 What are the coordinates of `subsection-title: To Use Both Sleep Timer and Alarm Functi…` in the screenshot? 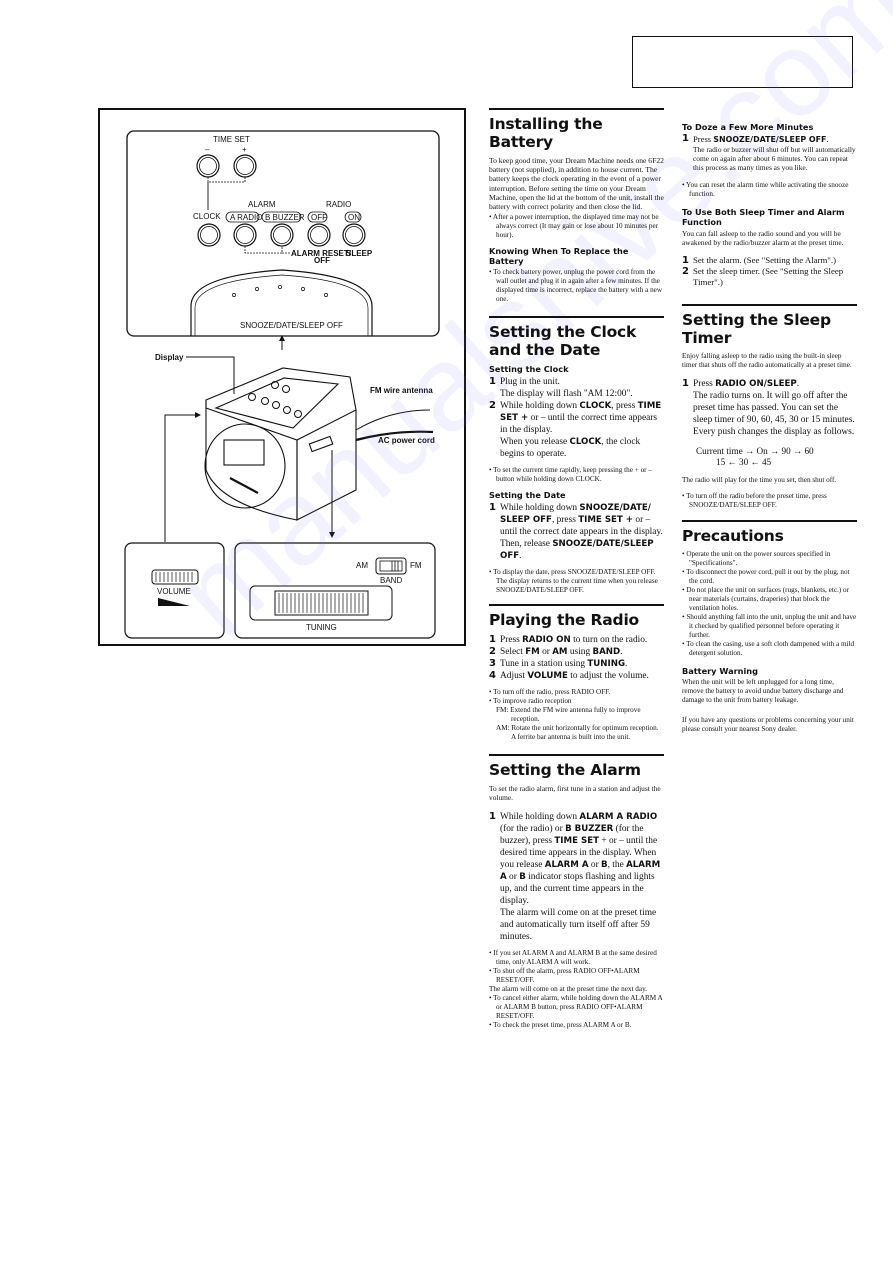 It's located at (763, 216).